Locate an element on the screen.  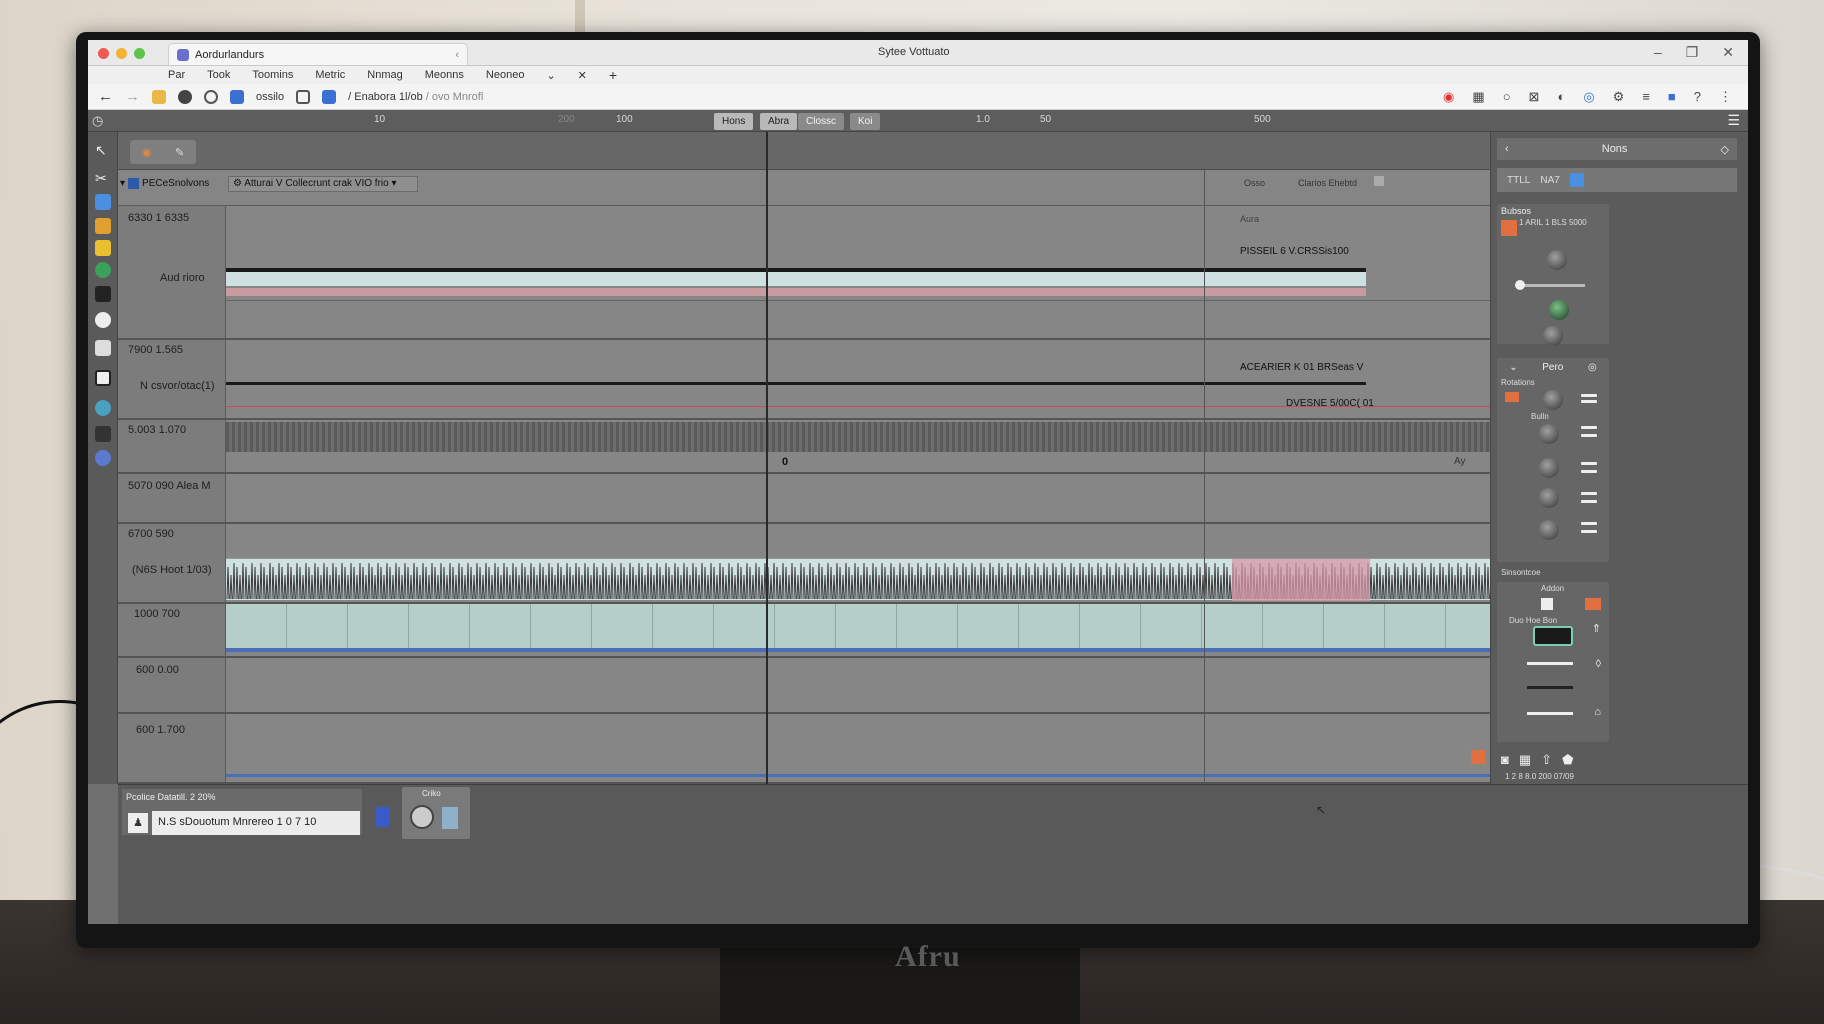
arrow-tool-icon: ↖ is located at coordinates (103, 150).